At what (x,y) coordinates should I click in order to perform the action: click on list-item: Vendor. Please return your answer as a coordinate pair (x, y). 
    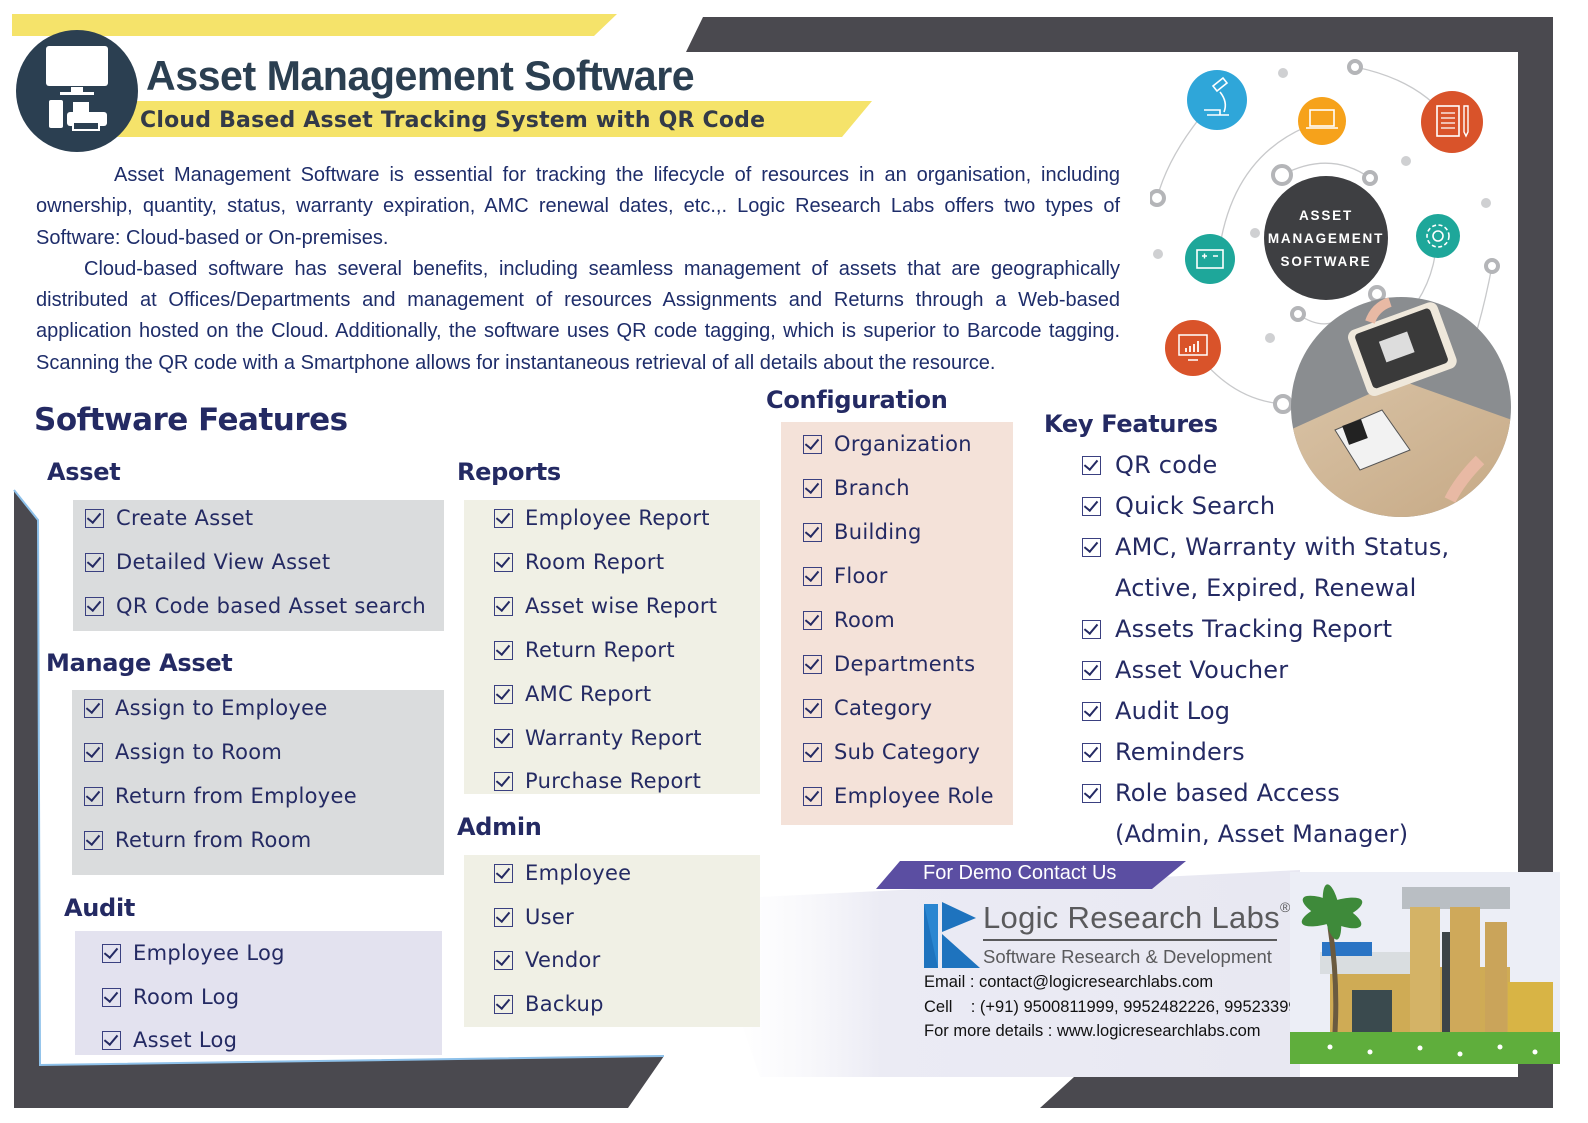
    Looking at the image, I should click on (547, 960).